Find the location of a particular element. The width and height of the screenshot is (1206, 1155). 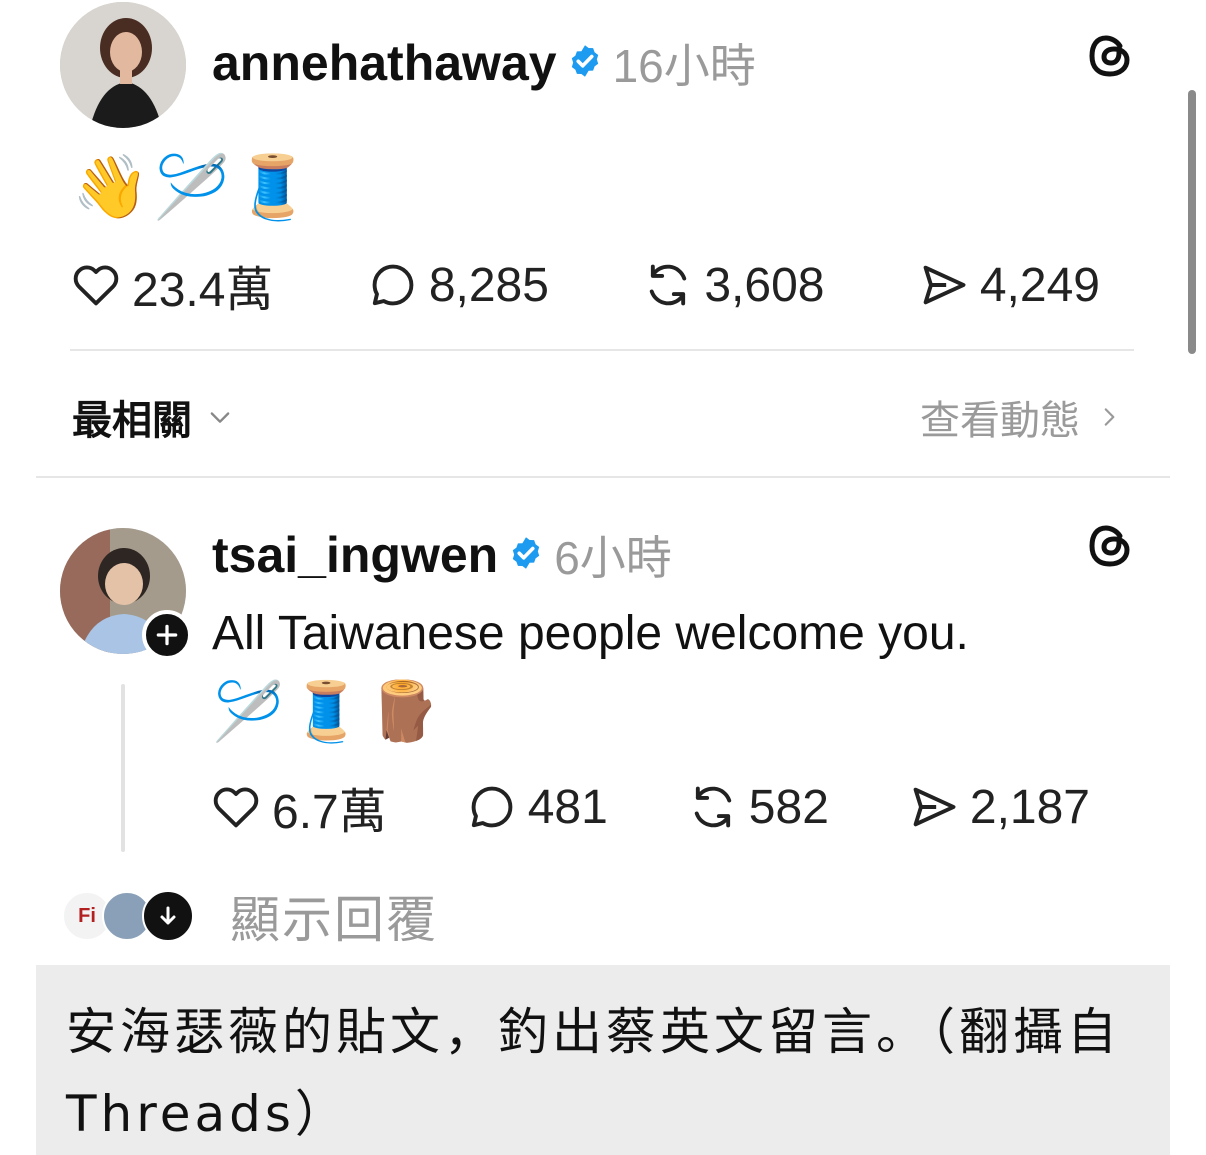

sort-label: 最相關 is located at coordinates (132, 421).